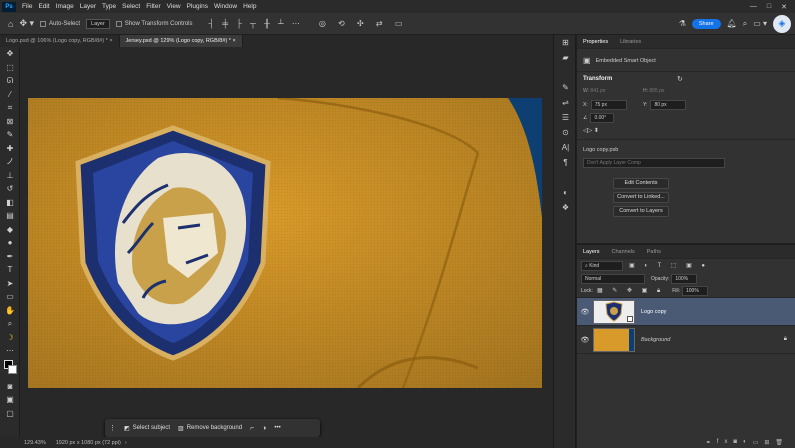 This screenshot has height=448, width=795. What do you see at coordinates (608, 105) in the screenshot?
I see `x-field: 75 px` at bounding box center [608, 105].